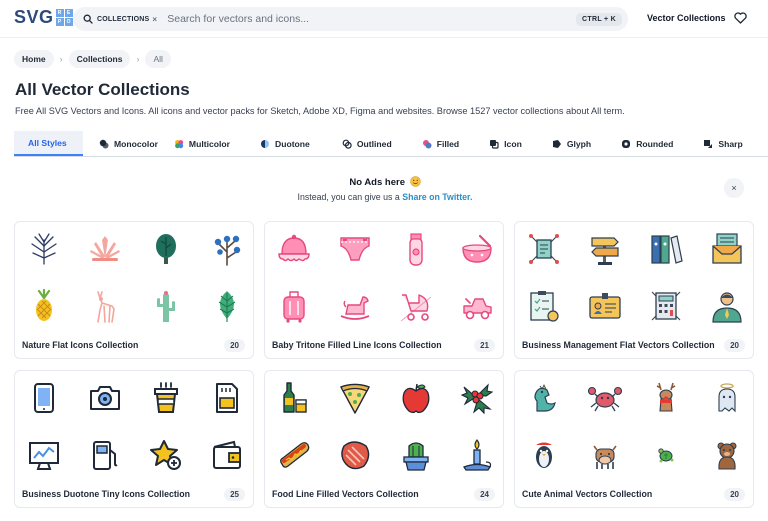 This screenshot has height=521, width=768. Describe the element at coordinates (587, 494) in the screenshot. I see `collection-name: Cute Animal Vectors Collection` at that location.